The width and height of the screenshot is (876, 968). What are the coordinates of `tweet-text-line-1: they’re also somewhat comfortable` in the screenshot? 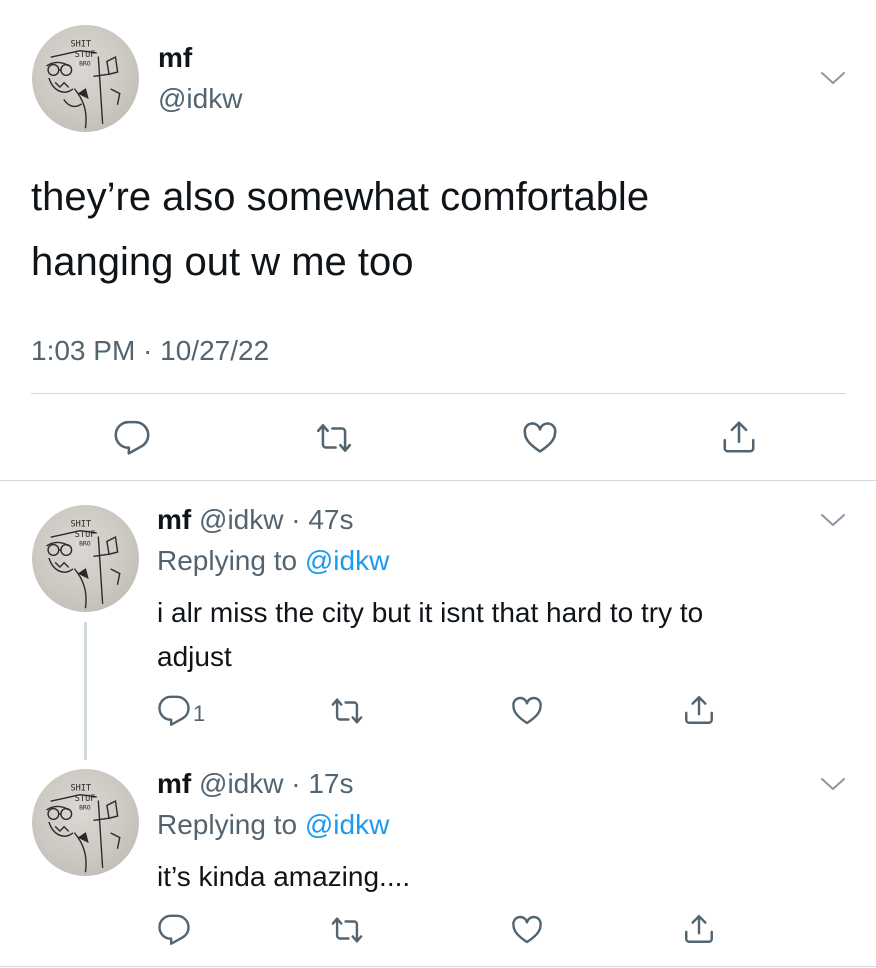 It's located at (340, 197).